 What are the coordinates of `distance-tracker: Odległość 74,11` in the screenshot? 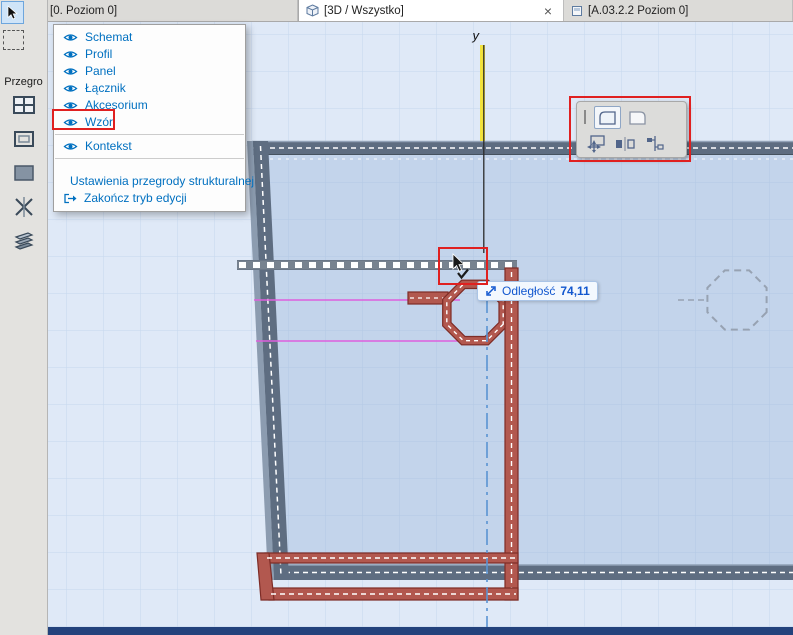 It's located at (537, 291).